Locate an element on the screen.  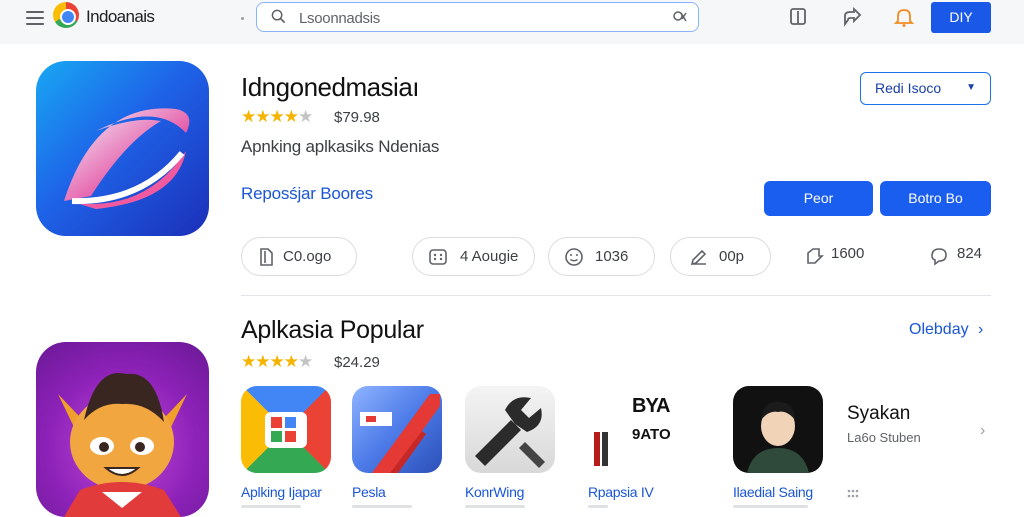
mini-app-label: Aplking Ijapar is located at coordinates (281, 492).